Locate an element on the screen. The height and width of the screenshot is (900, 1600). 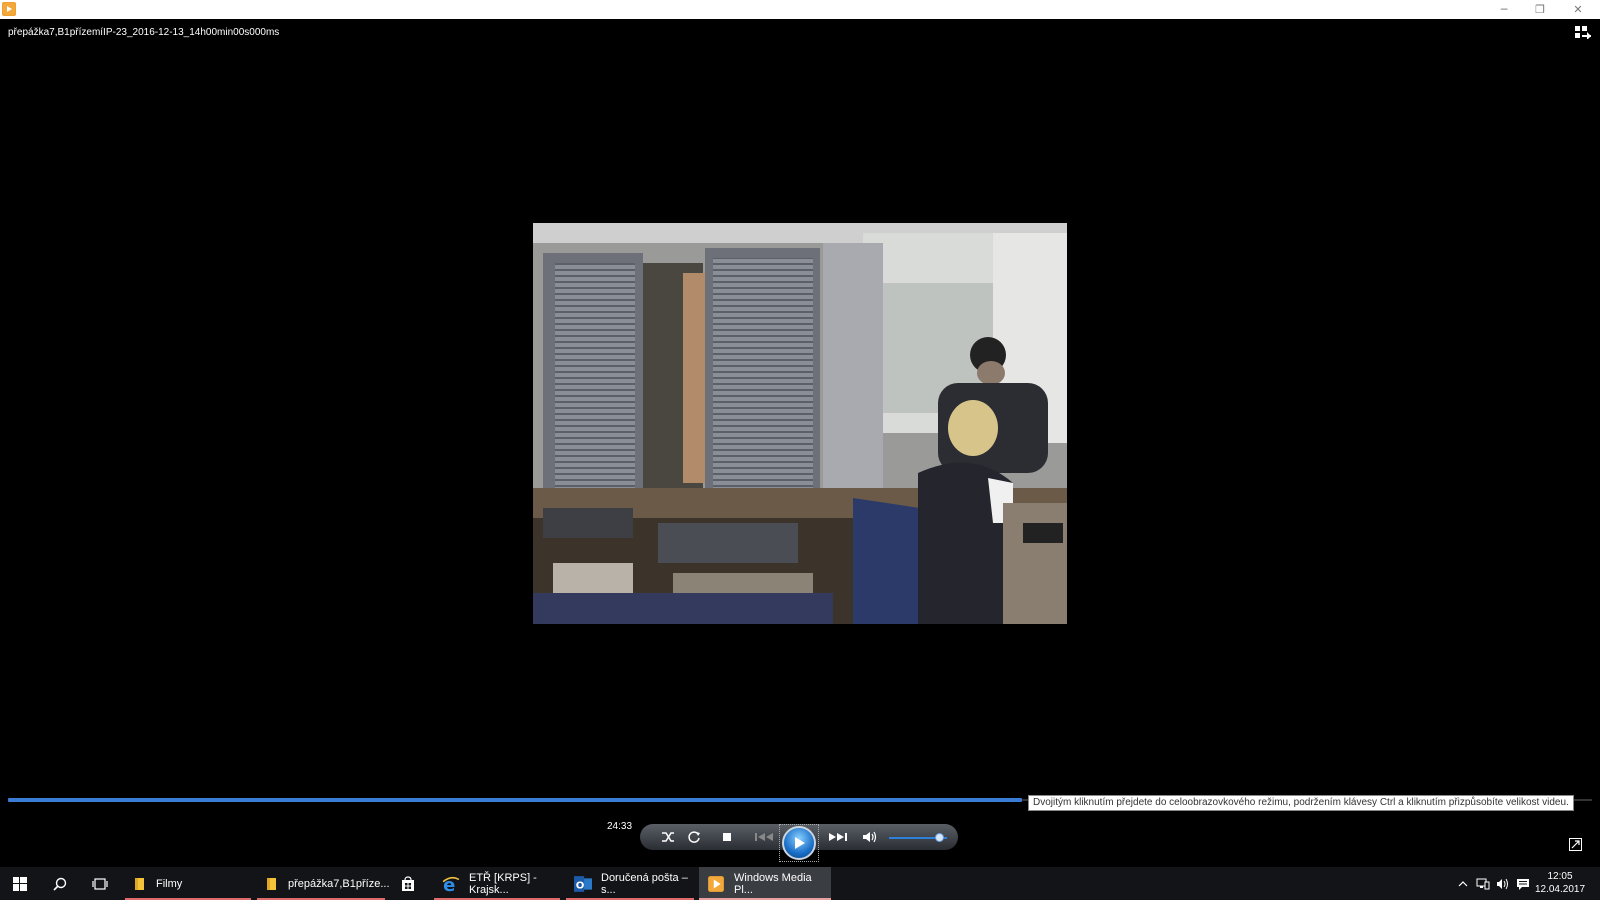
network-icon is located at coordinates (1483, 883).